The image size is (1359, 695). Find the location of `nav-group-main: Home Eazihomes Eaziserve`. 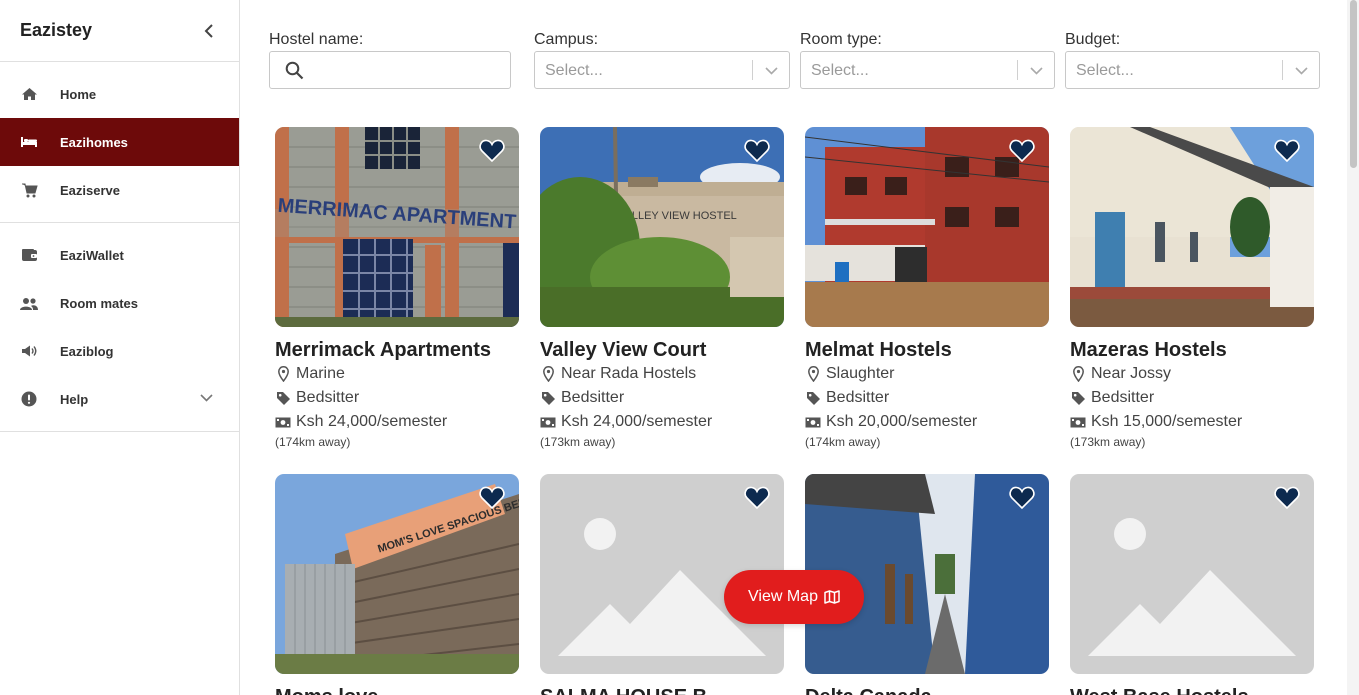

nav-group-main: Home Eazihomes Eaziserve is located at coordinates (119, 142).